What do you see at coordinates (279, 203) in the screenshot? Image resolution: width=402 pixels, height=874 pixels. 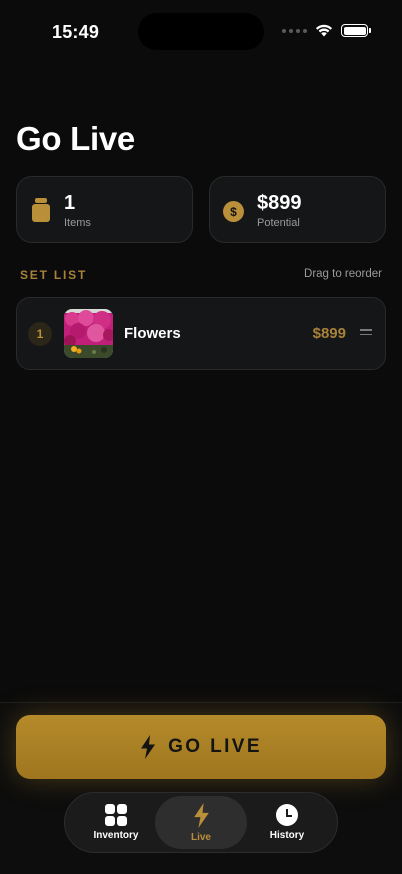 I see `potential-value: $899` at bounding box center [279, 203].